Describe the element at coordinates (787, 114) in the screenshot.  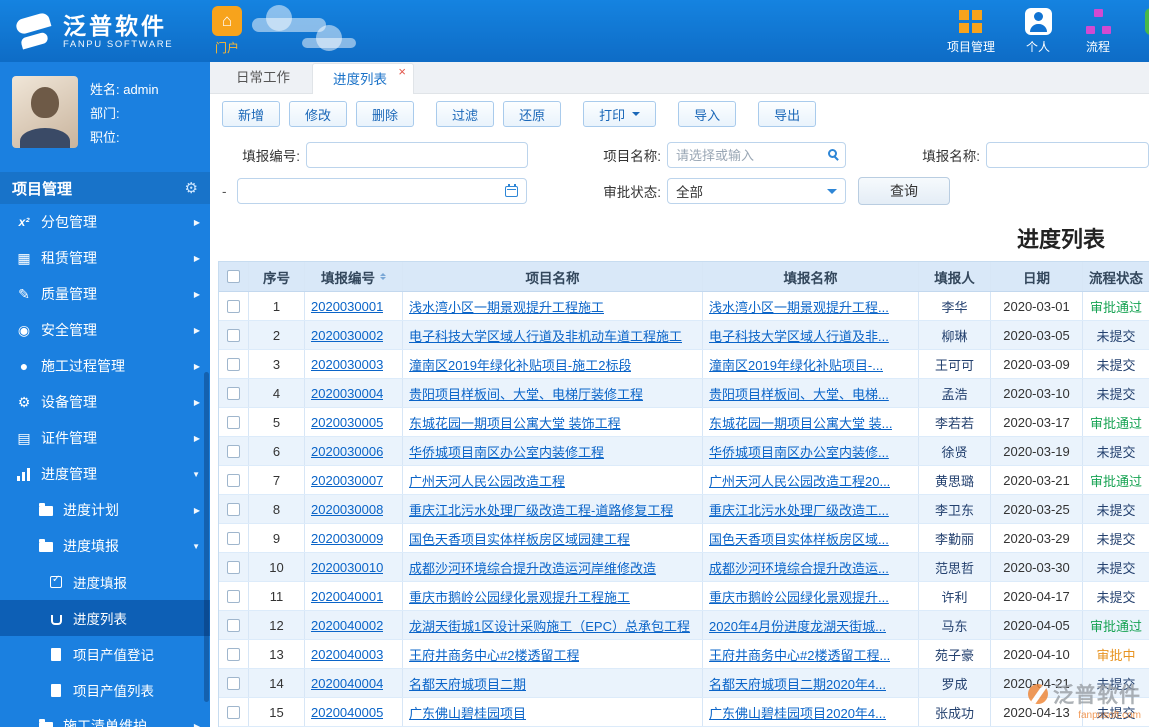
I see `export-button: 导出` at that location.